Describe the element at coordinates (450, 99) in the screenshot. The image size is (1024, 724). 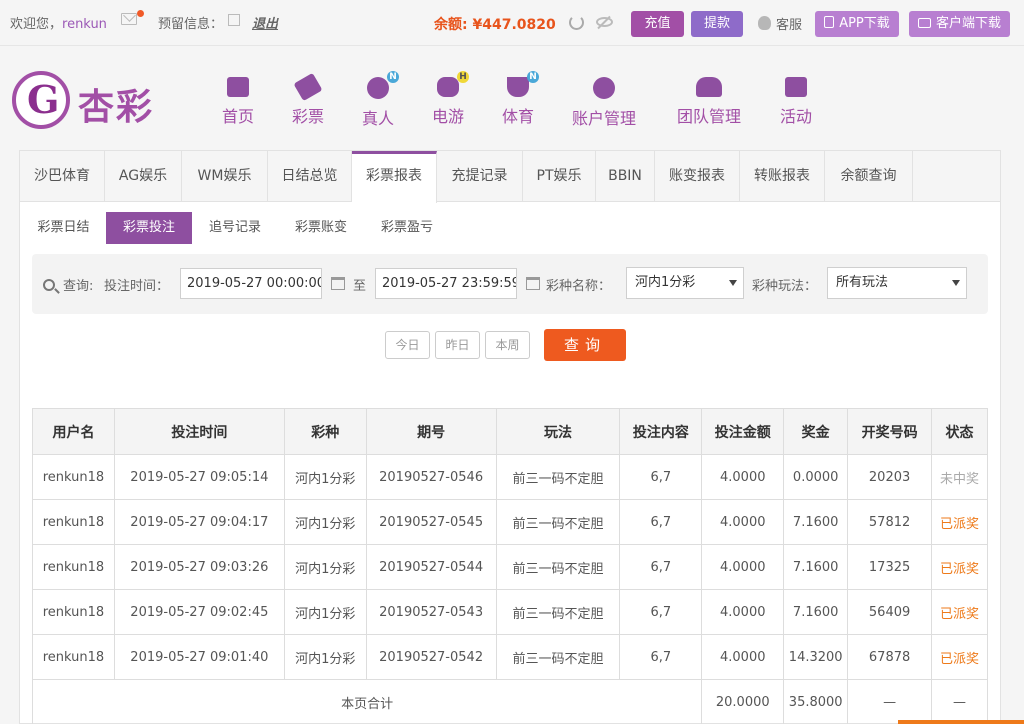
I see `nav-egame: H 电游` at that location.